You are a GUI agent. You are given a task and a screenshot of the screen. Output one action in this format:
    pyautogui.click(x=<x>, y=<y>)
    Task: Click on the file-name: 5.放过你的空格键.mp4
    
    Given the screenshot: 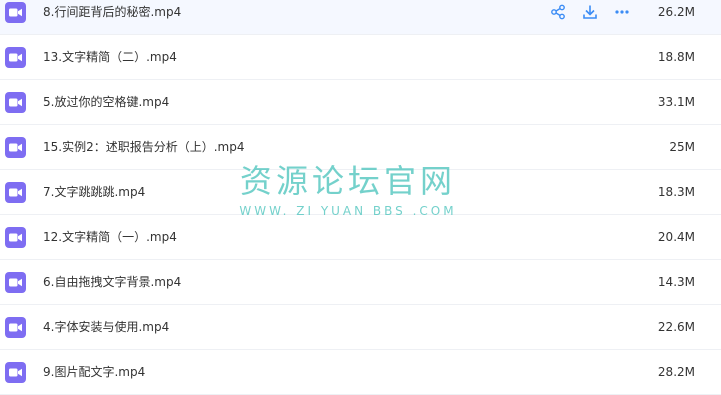 What is the action you would take?
    pyautogui.click(x=106, y=102)
    